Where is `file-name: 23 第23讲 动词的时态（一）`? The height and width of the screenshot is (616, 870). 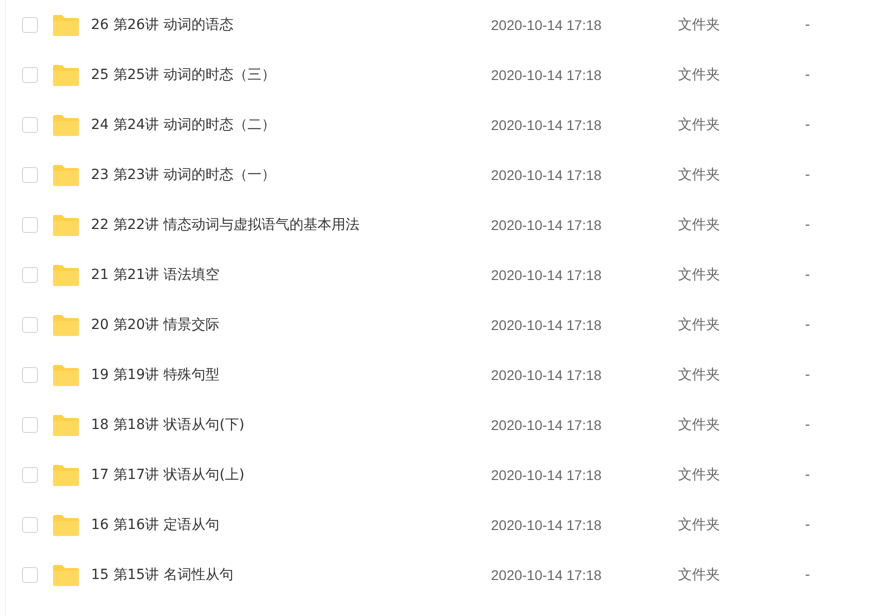 file-name: 23 第23讲 动词的时态（一） is located at coordinates (291, 175).